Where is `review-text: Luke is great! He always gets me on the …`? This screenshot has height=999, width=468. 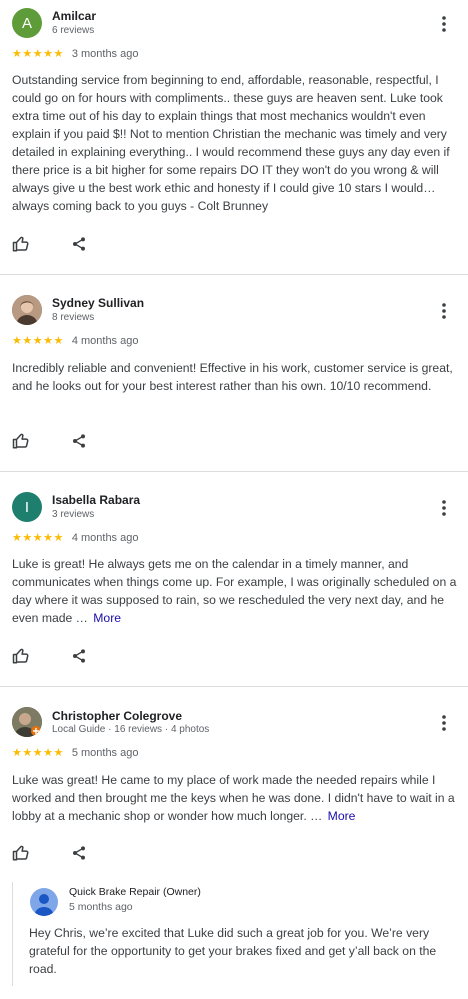
review-text: Luke is great! He always gets me on the … is located at coordinates (234, 591).